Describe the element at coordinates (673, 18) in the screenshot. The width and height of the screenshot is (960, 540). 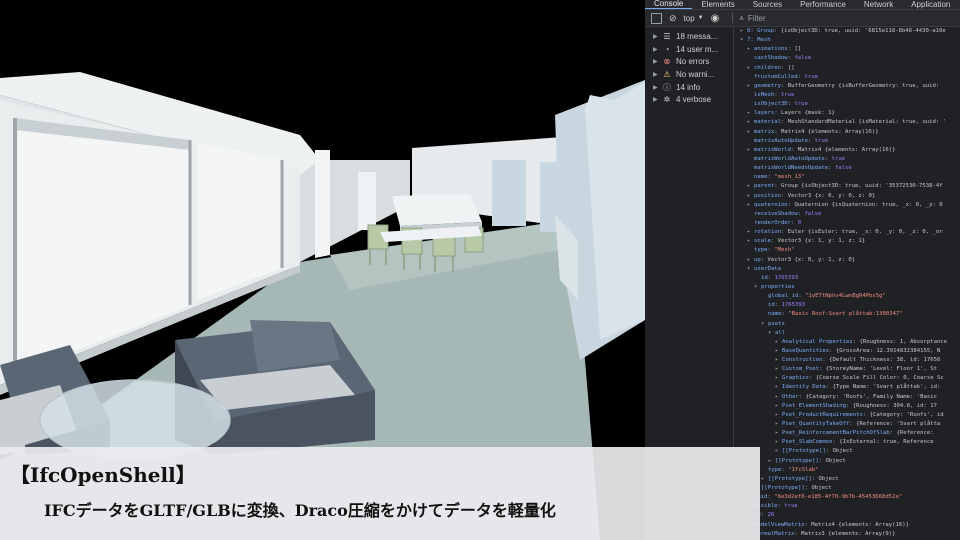
I see `clear-console-icon: ⊘` at that location.